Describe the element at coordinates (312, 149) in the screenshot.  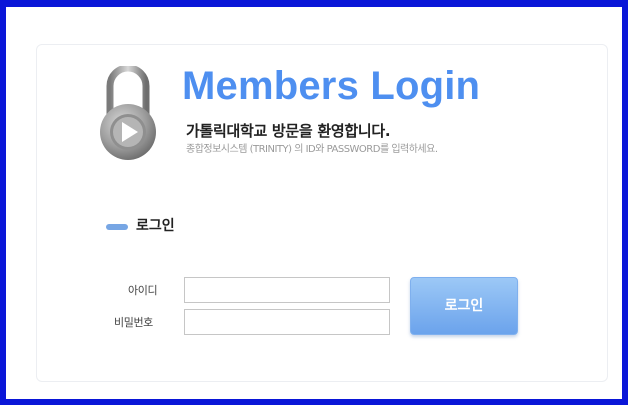
I see `instruction-text: 종합정보시스템 (TRINITY) 의 ID와 PASSWORD를 입력하세요.` at that location.